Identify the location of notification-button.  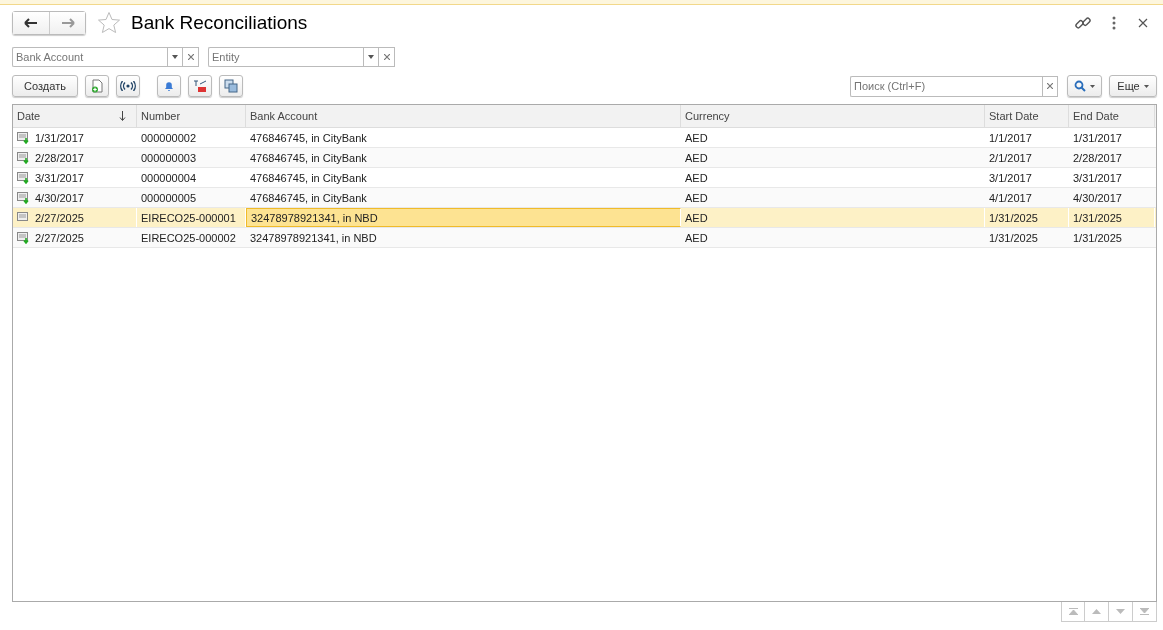
(169, 86).